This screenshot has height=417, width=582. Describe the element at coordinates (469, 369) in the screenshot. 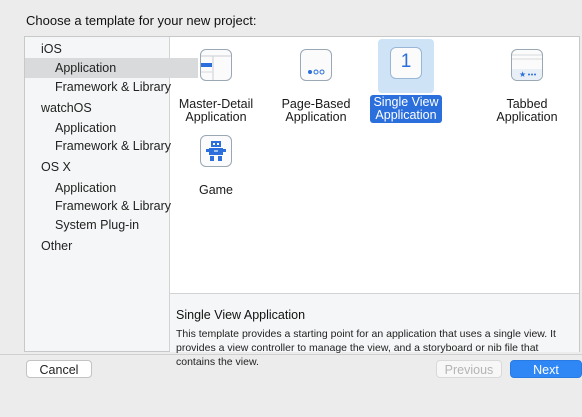

I see `previous-button: Previous` at that location.